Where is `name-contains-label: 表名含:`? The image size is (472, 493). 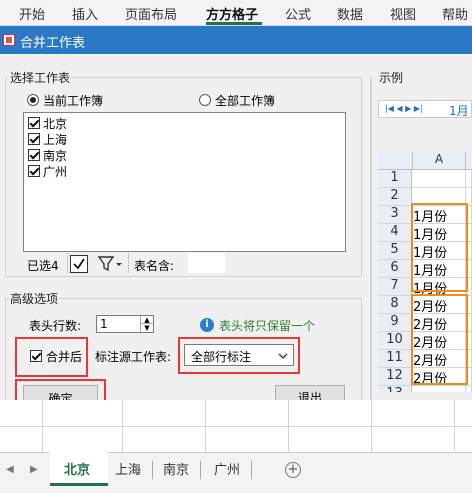 name-contains-label: 表名含: is located at coordinates (154, 266).